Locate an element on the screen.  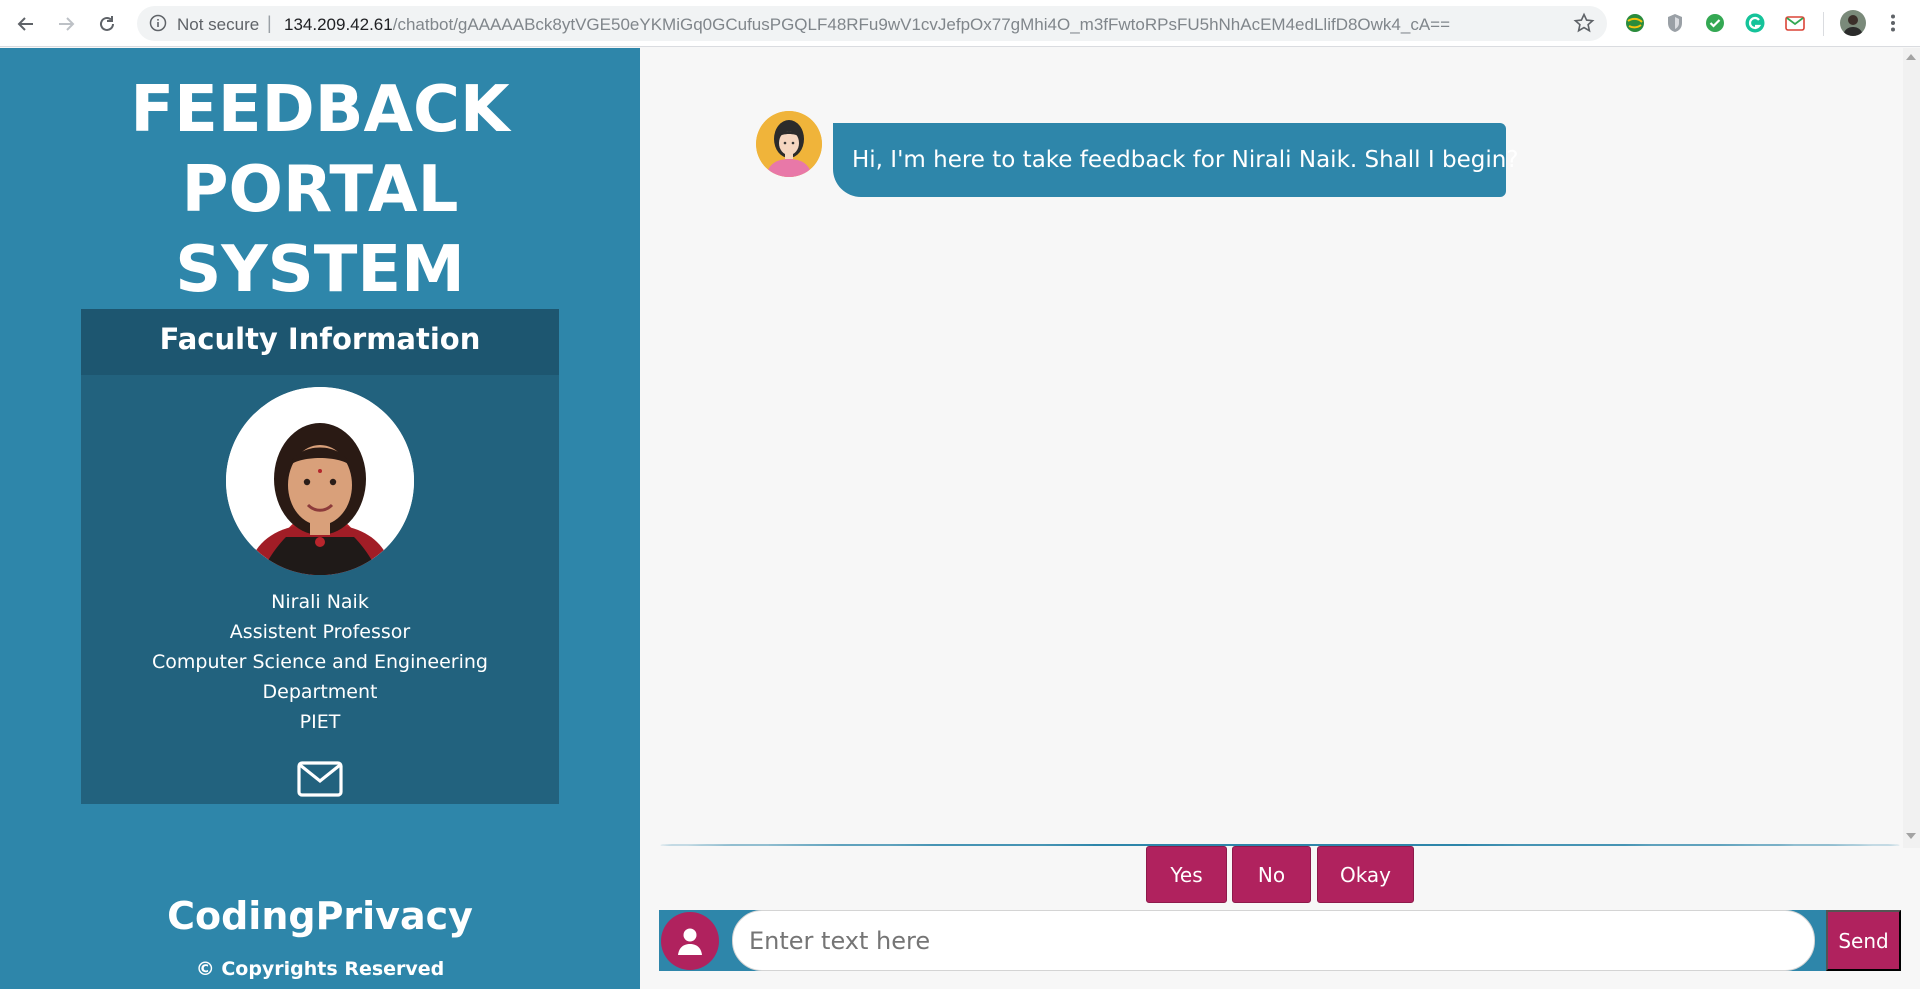
page-title: FEEDBACK PORTAL SYSTEM is located at coordinates (320, 190).